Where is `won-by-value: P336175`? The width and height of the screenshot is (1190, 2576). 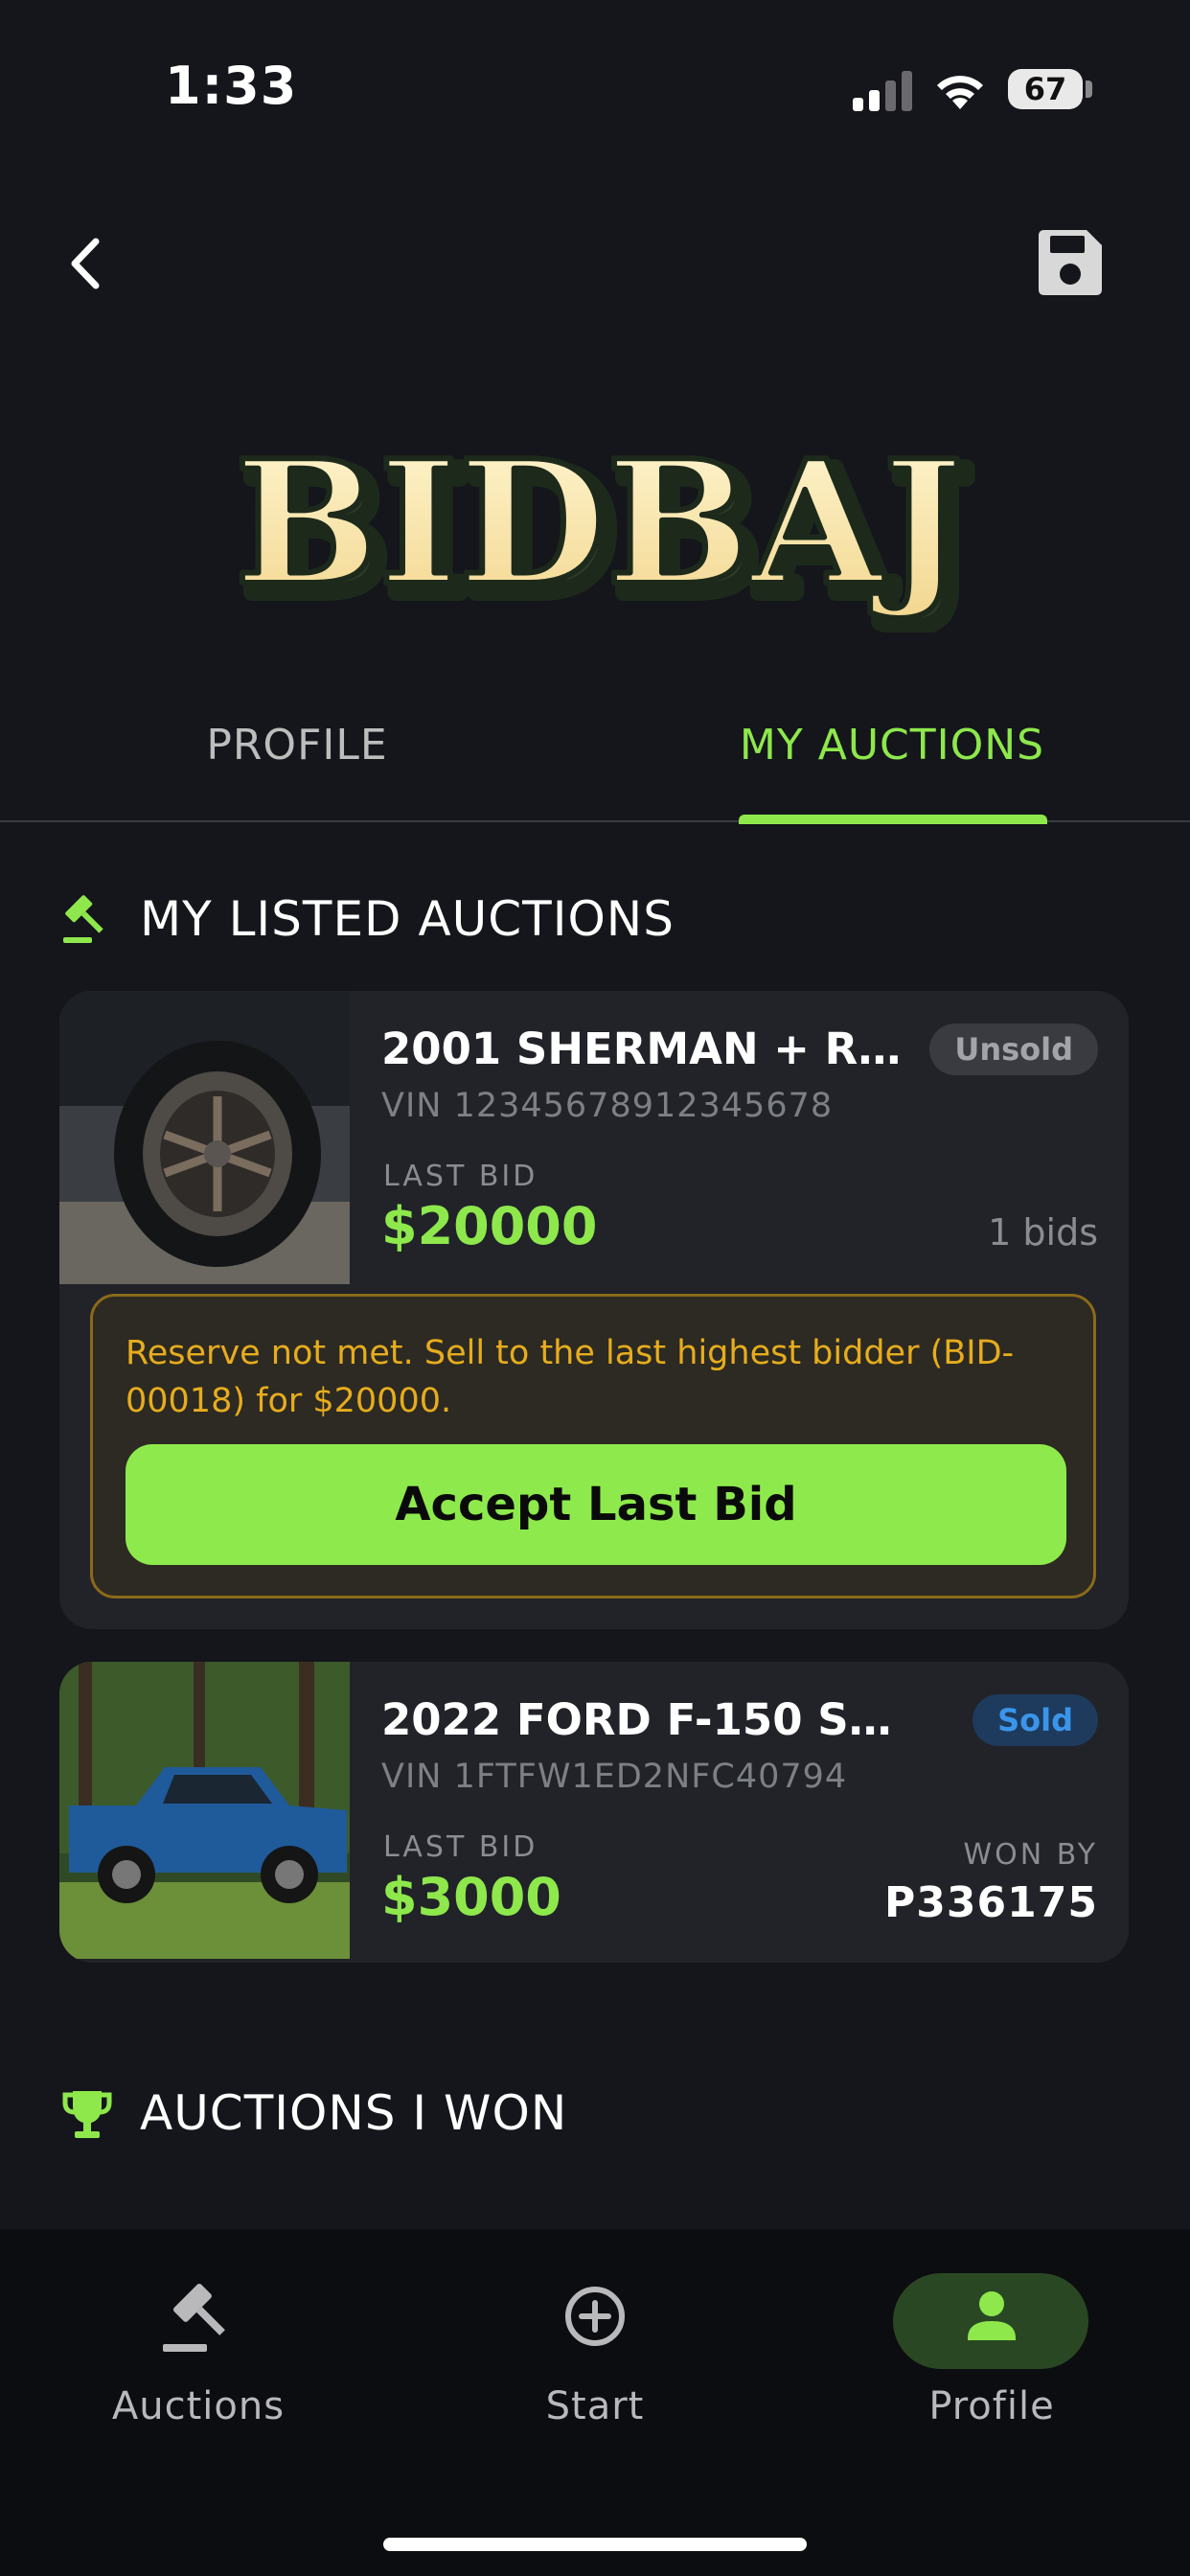
won-by-value: P336175 is located at coordinates (991, 1902).